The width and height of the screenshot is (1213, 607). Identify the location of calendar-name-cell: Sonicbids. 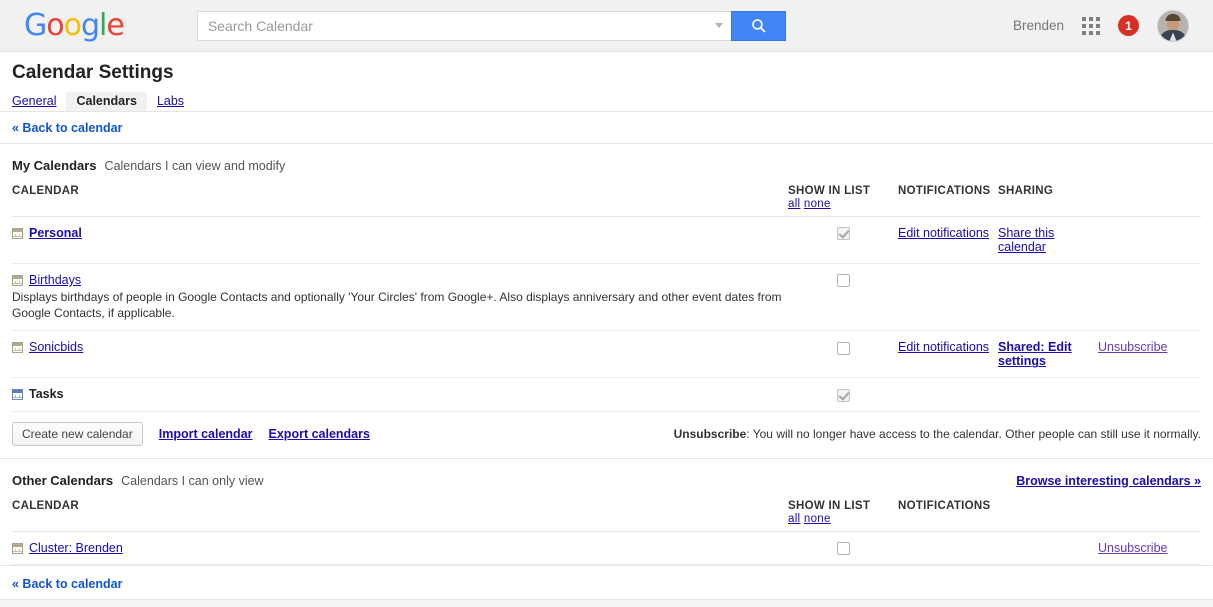
(400, 354).